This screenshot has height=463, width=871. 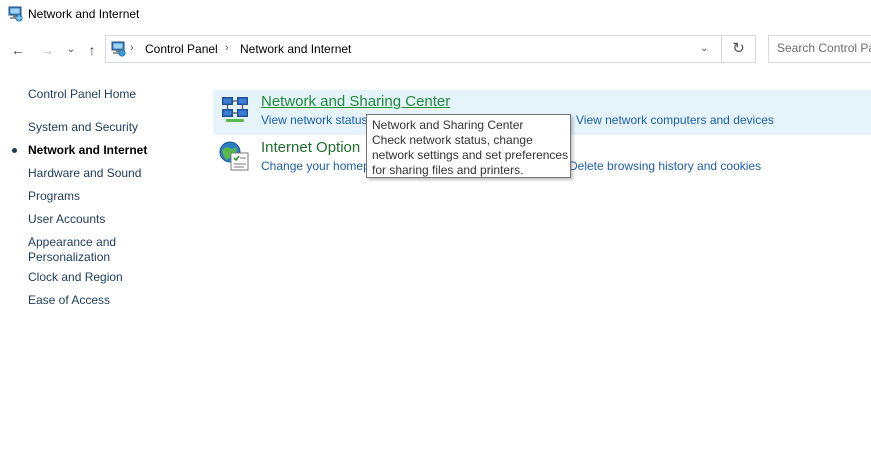 What do you see at coordinates (66, 219) in the screenshot?
I see `sidebar-item-user-accounts: User Accounts` at bounding box center [66, 219].